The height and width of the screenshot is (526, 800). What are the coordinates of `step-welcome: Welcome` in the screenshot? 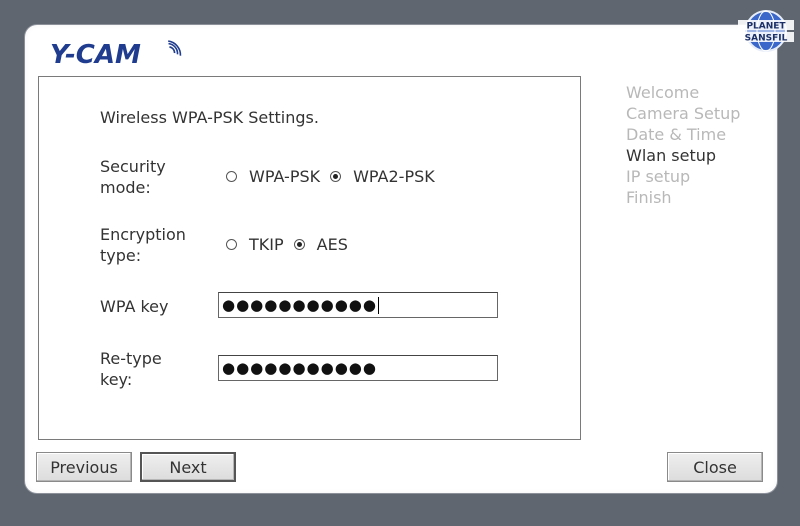 It's located at (663, 92).